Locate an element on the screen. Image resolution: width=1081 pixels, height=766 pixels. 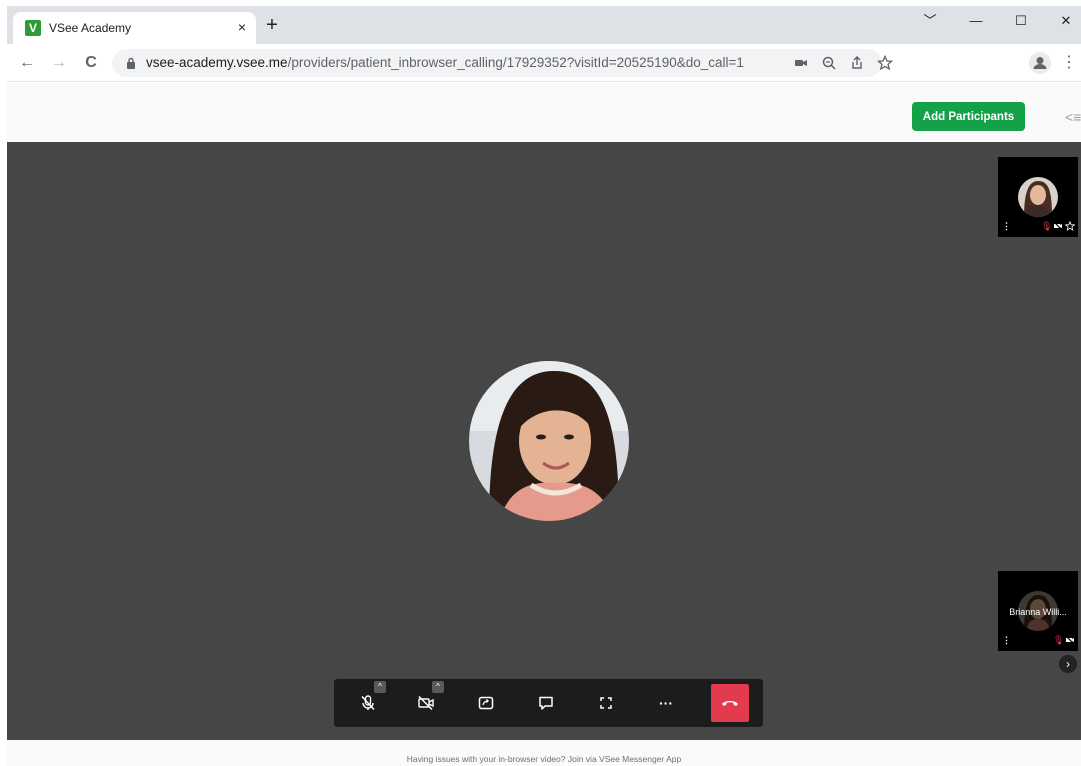
forward-button: → is located at coordinates (59, 63).